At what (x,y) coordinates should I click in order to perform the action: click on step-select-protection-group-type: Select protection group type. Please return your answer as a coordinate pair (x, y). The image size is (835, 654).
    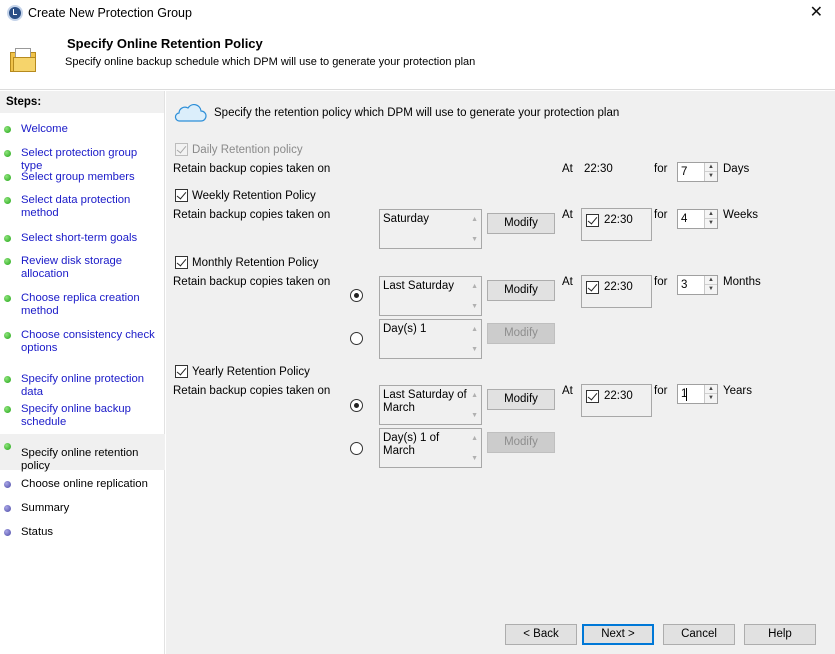
    Looking at the image, I should click on (82, 159).